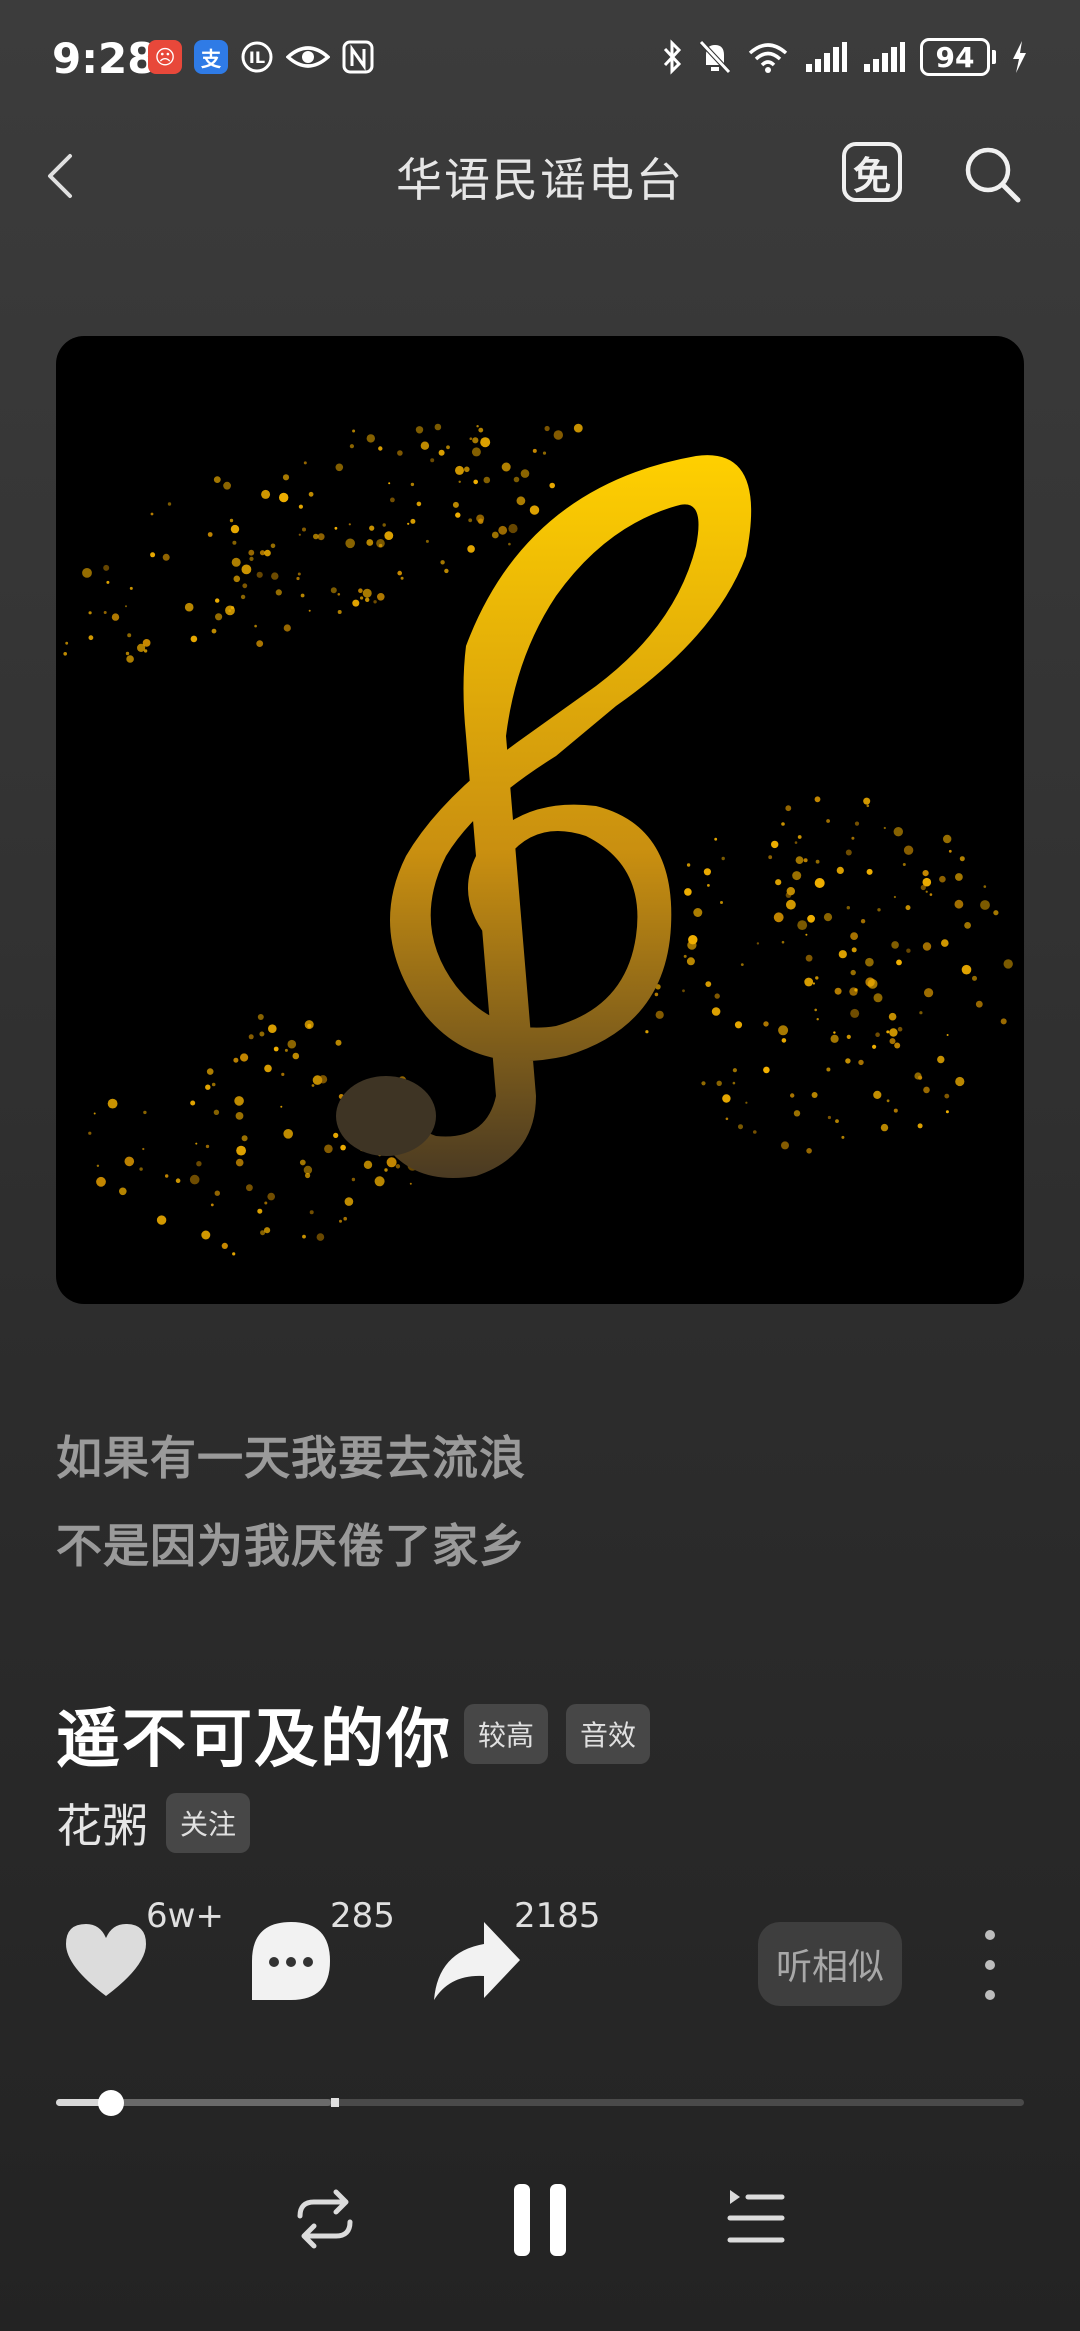 The height and width of the screenshot is (2331, 1080). I want to click on follow-button: 关注, so click(208, 1823).